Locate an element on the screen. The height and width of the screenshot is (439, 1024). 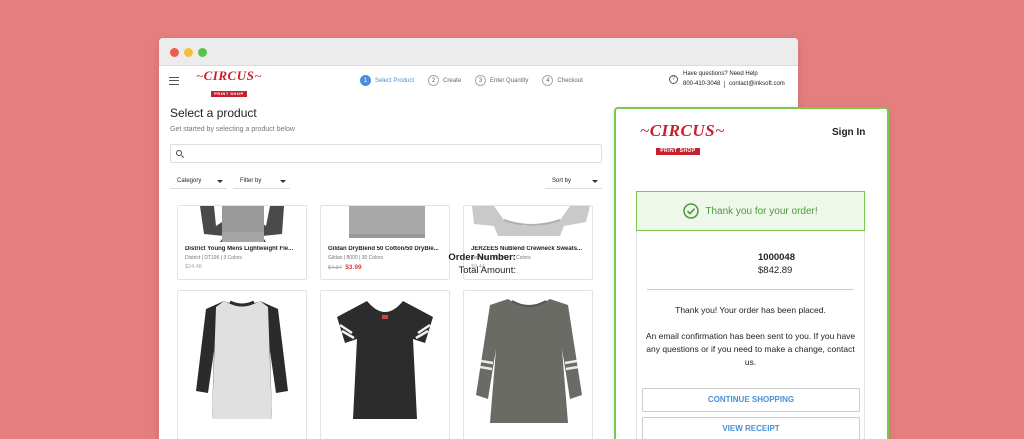
page-title: Select a product is located at coordinates (213, 113).